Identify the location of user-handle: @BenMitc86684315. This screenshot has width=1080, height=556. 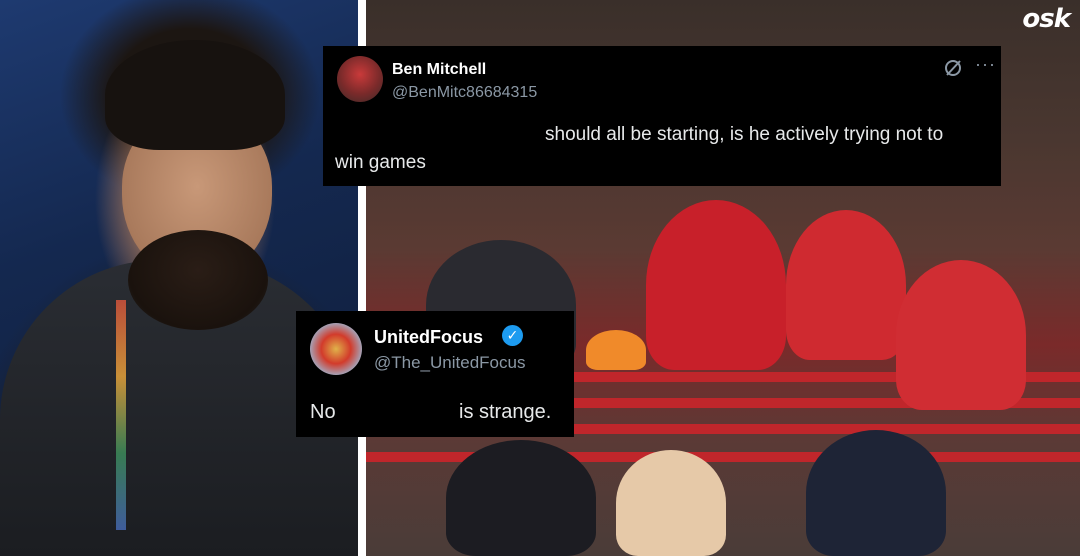
(465, 92).